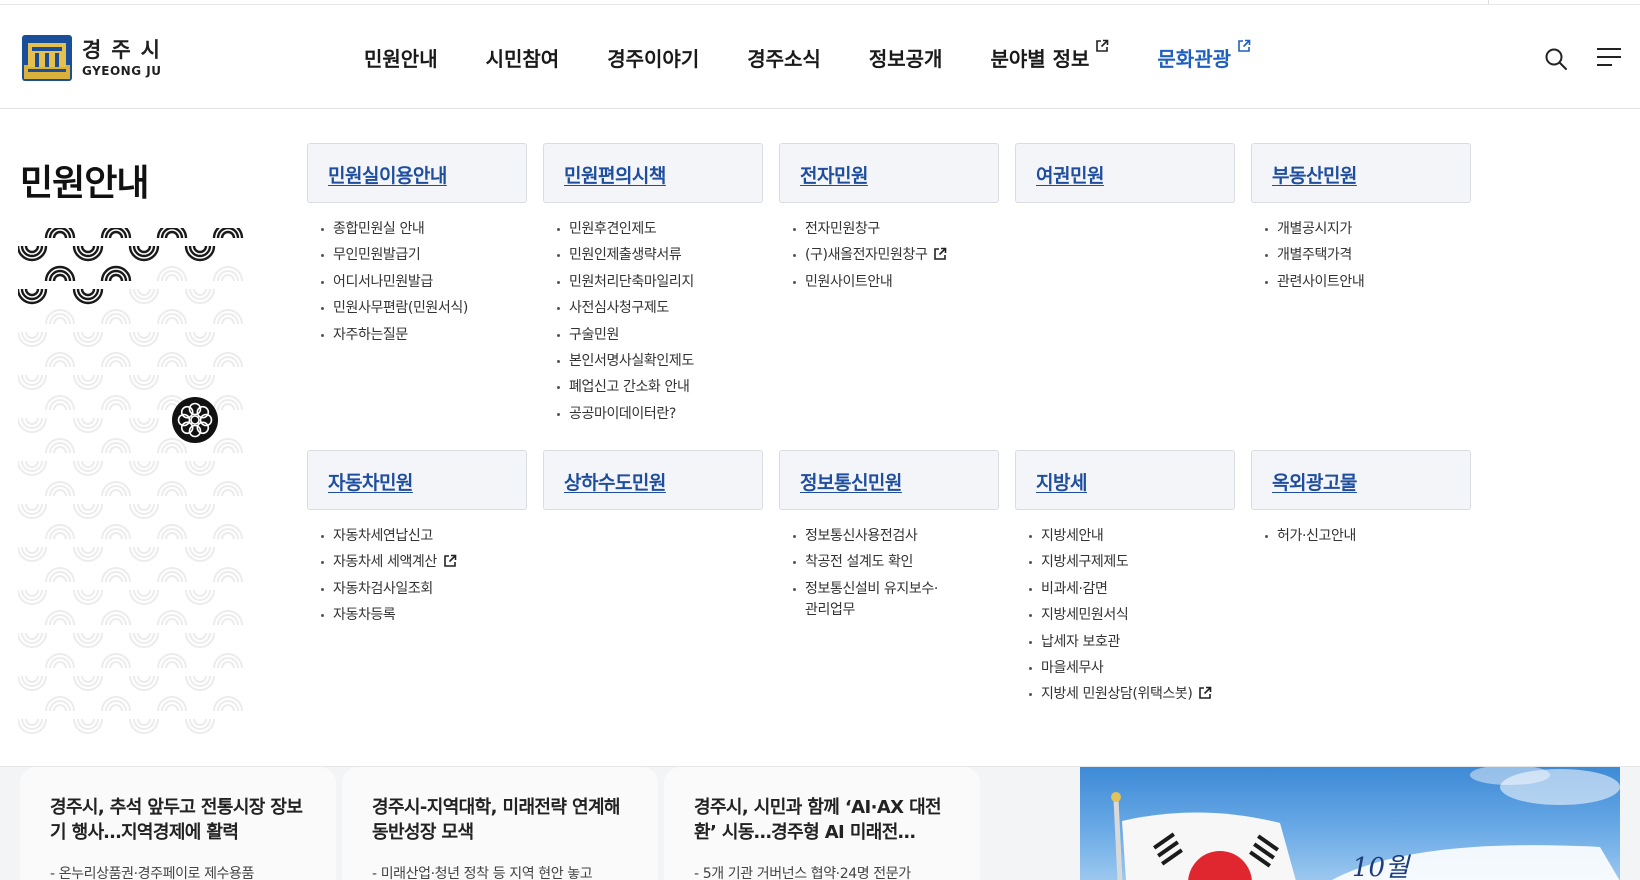 The image size is (1640, 880). Describe the element at coordinates (47, 58) in the screenshot. I see `gyeongju-emblem-icon` at that location.